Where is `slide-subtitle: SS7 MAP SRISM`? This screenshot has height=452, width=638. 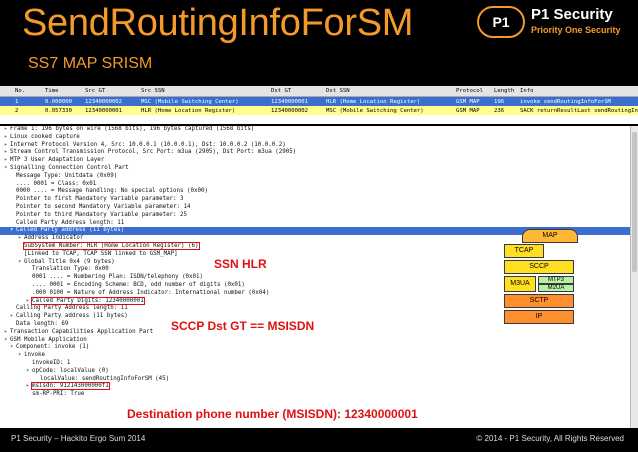 slide-subtitle: SS7 MAP SRISM is located at coordinates (90, 63).